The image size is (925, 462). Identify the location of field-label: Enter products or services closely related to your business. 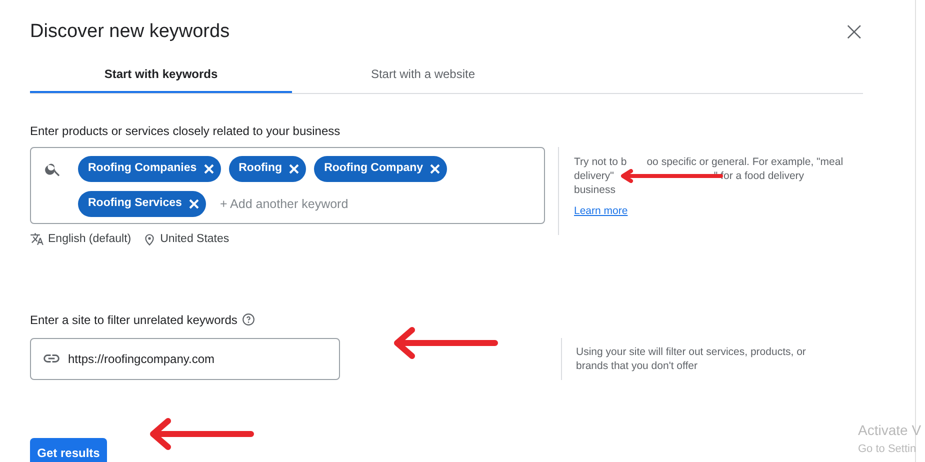
(186, 131).